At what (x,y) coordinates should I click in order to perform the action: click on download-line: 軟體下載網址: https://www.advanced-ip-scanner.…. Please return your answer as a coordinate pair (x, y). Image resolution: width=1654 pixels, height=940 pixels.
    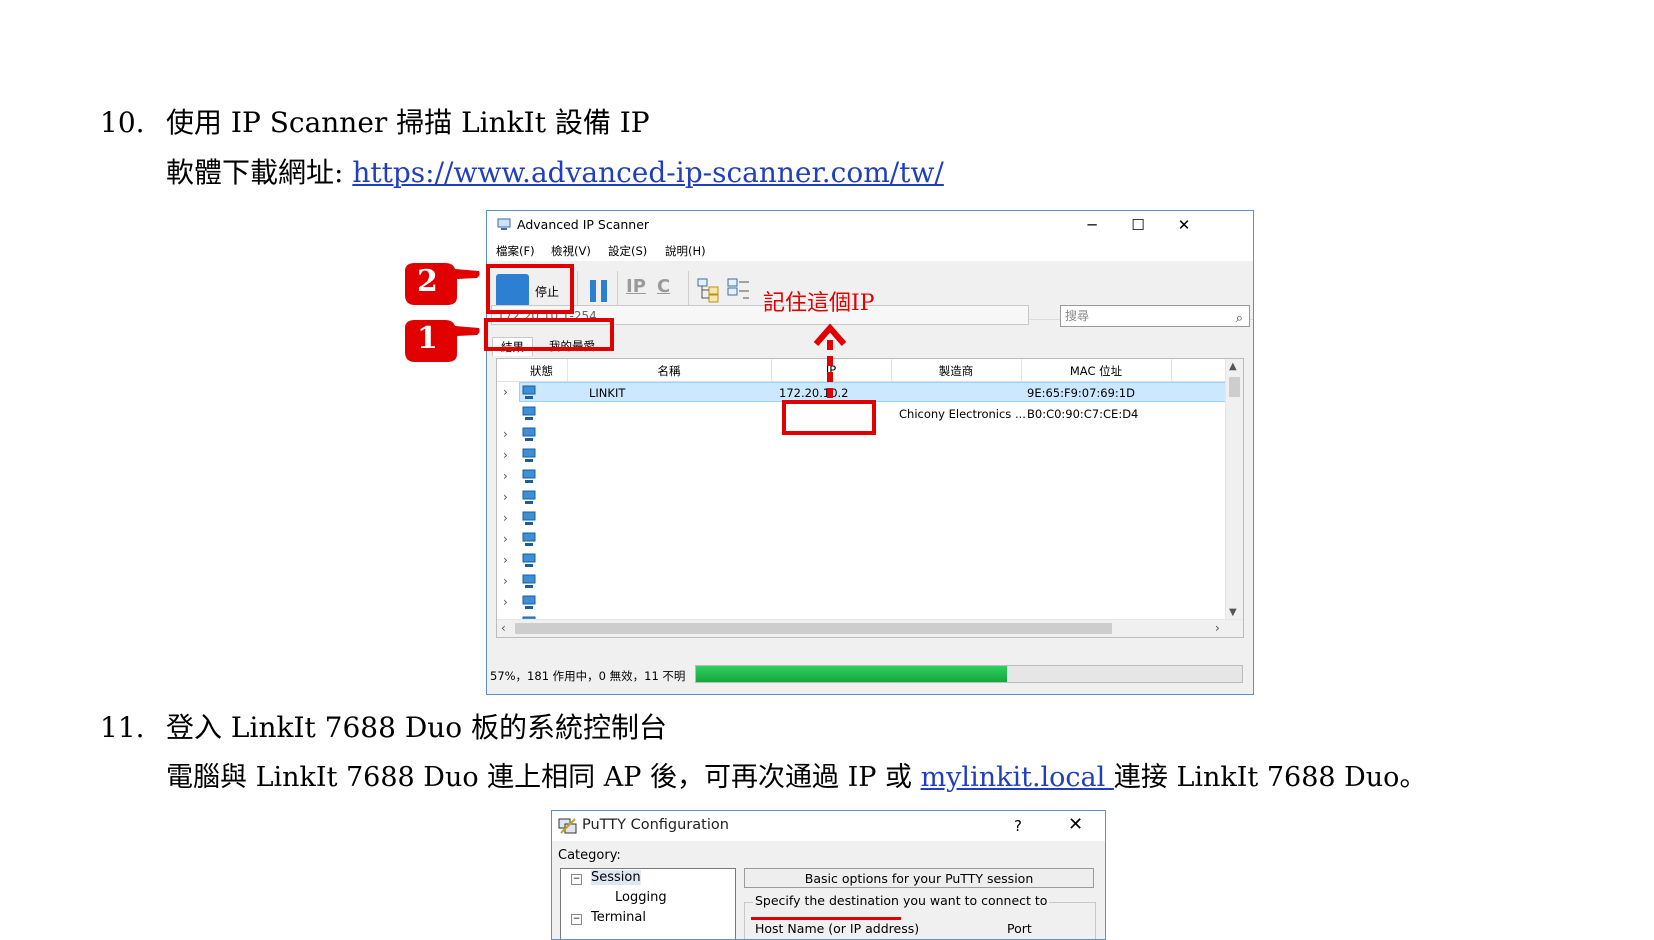
    Looking at the image, I should click on (555, 173).